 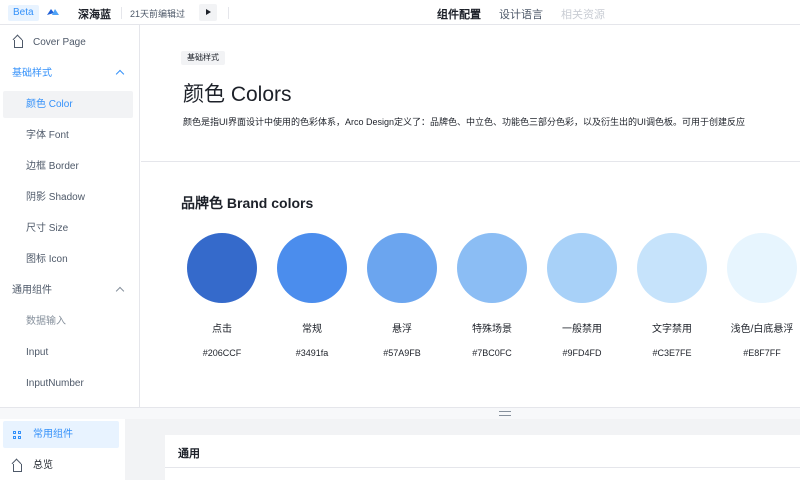 What do you see at coordinates (68, 259) in the screenshot?
I see `sidebar-item-icon: 图标 Icon` at bounding box center [68, 259].